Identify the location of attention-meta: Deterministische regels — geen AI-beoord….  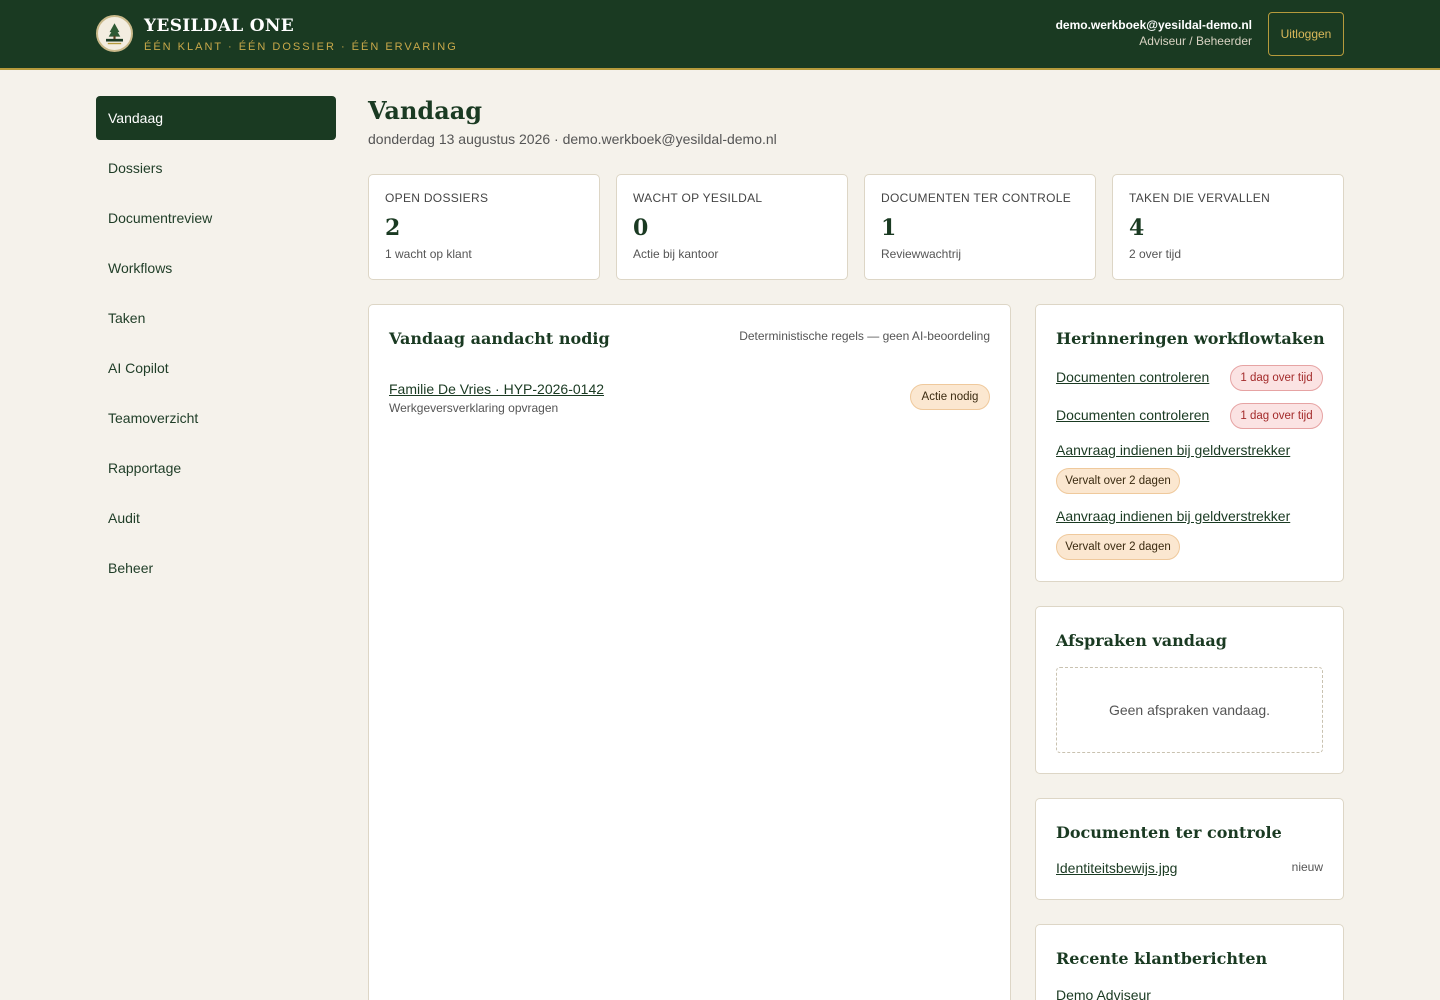
(864, 336).